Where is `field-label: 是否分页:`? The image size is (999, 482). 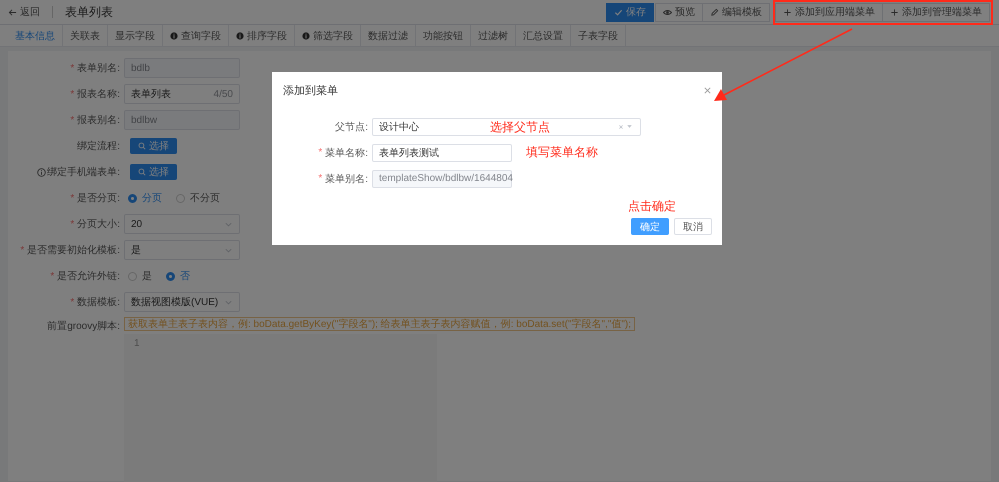 field-label: 是否分页: is located at coordinates (98, 198).